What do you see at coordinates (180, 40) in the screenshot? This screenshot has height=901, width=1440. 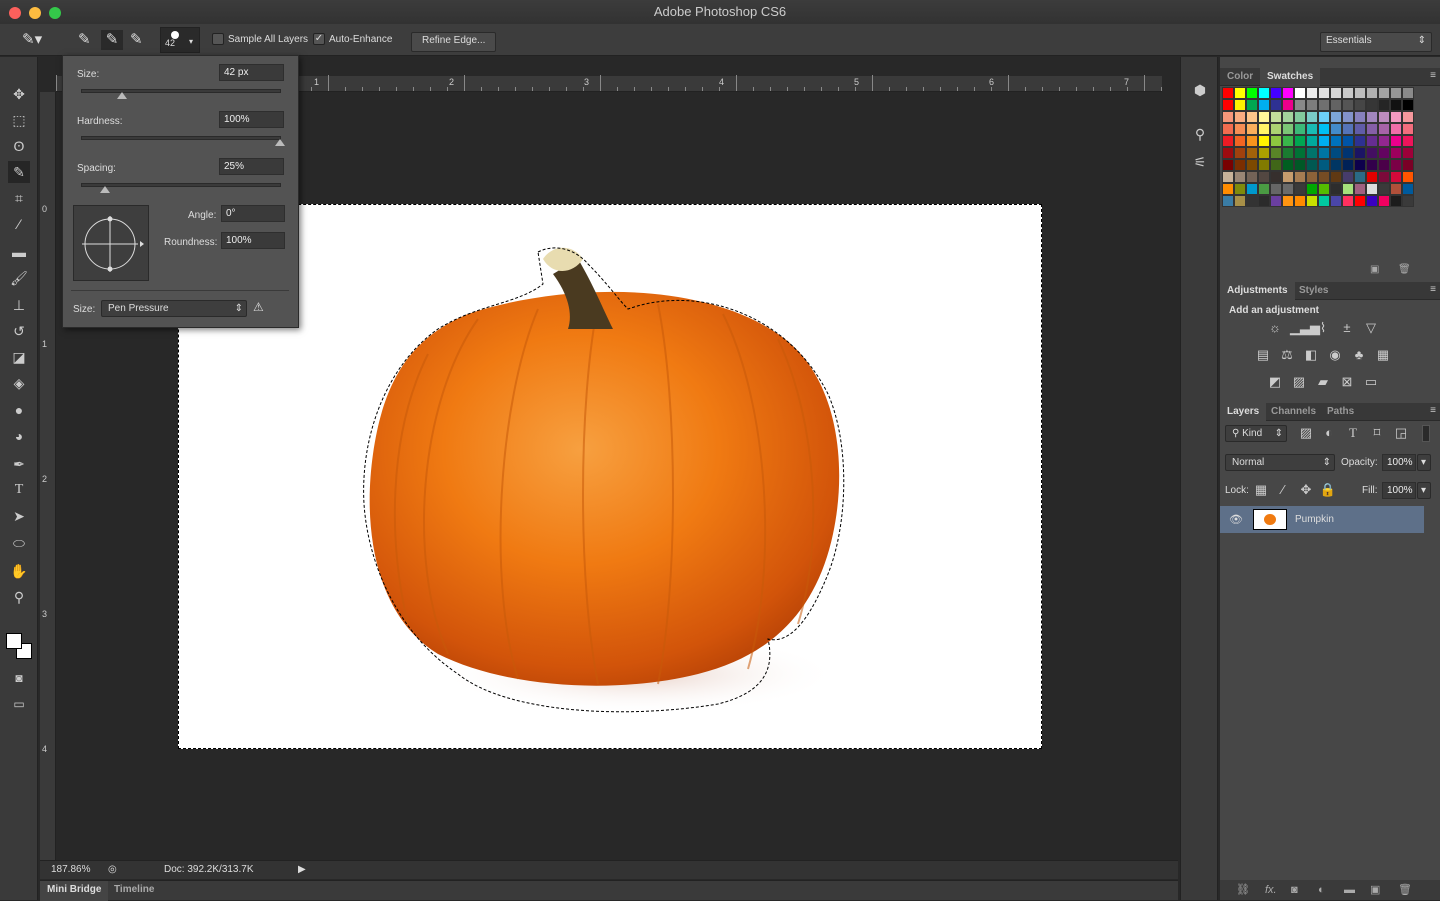 I see `brush-picker: 42 ▾` at bounding box center [180, 40].